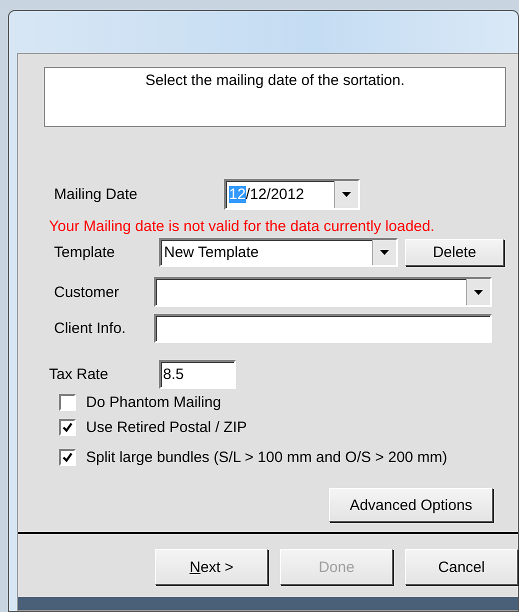 The height and width of the screenshot is (612, 519). Describe the element at coordinates (323, 292) in the screenshot. I see `customer-dropdown` at that location.